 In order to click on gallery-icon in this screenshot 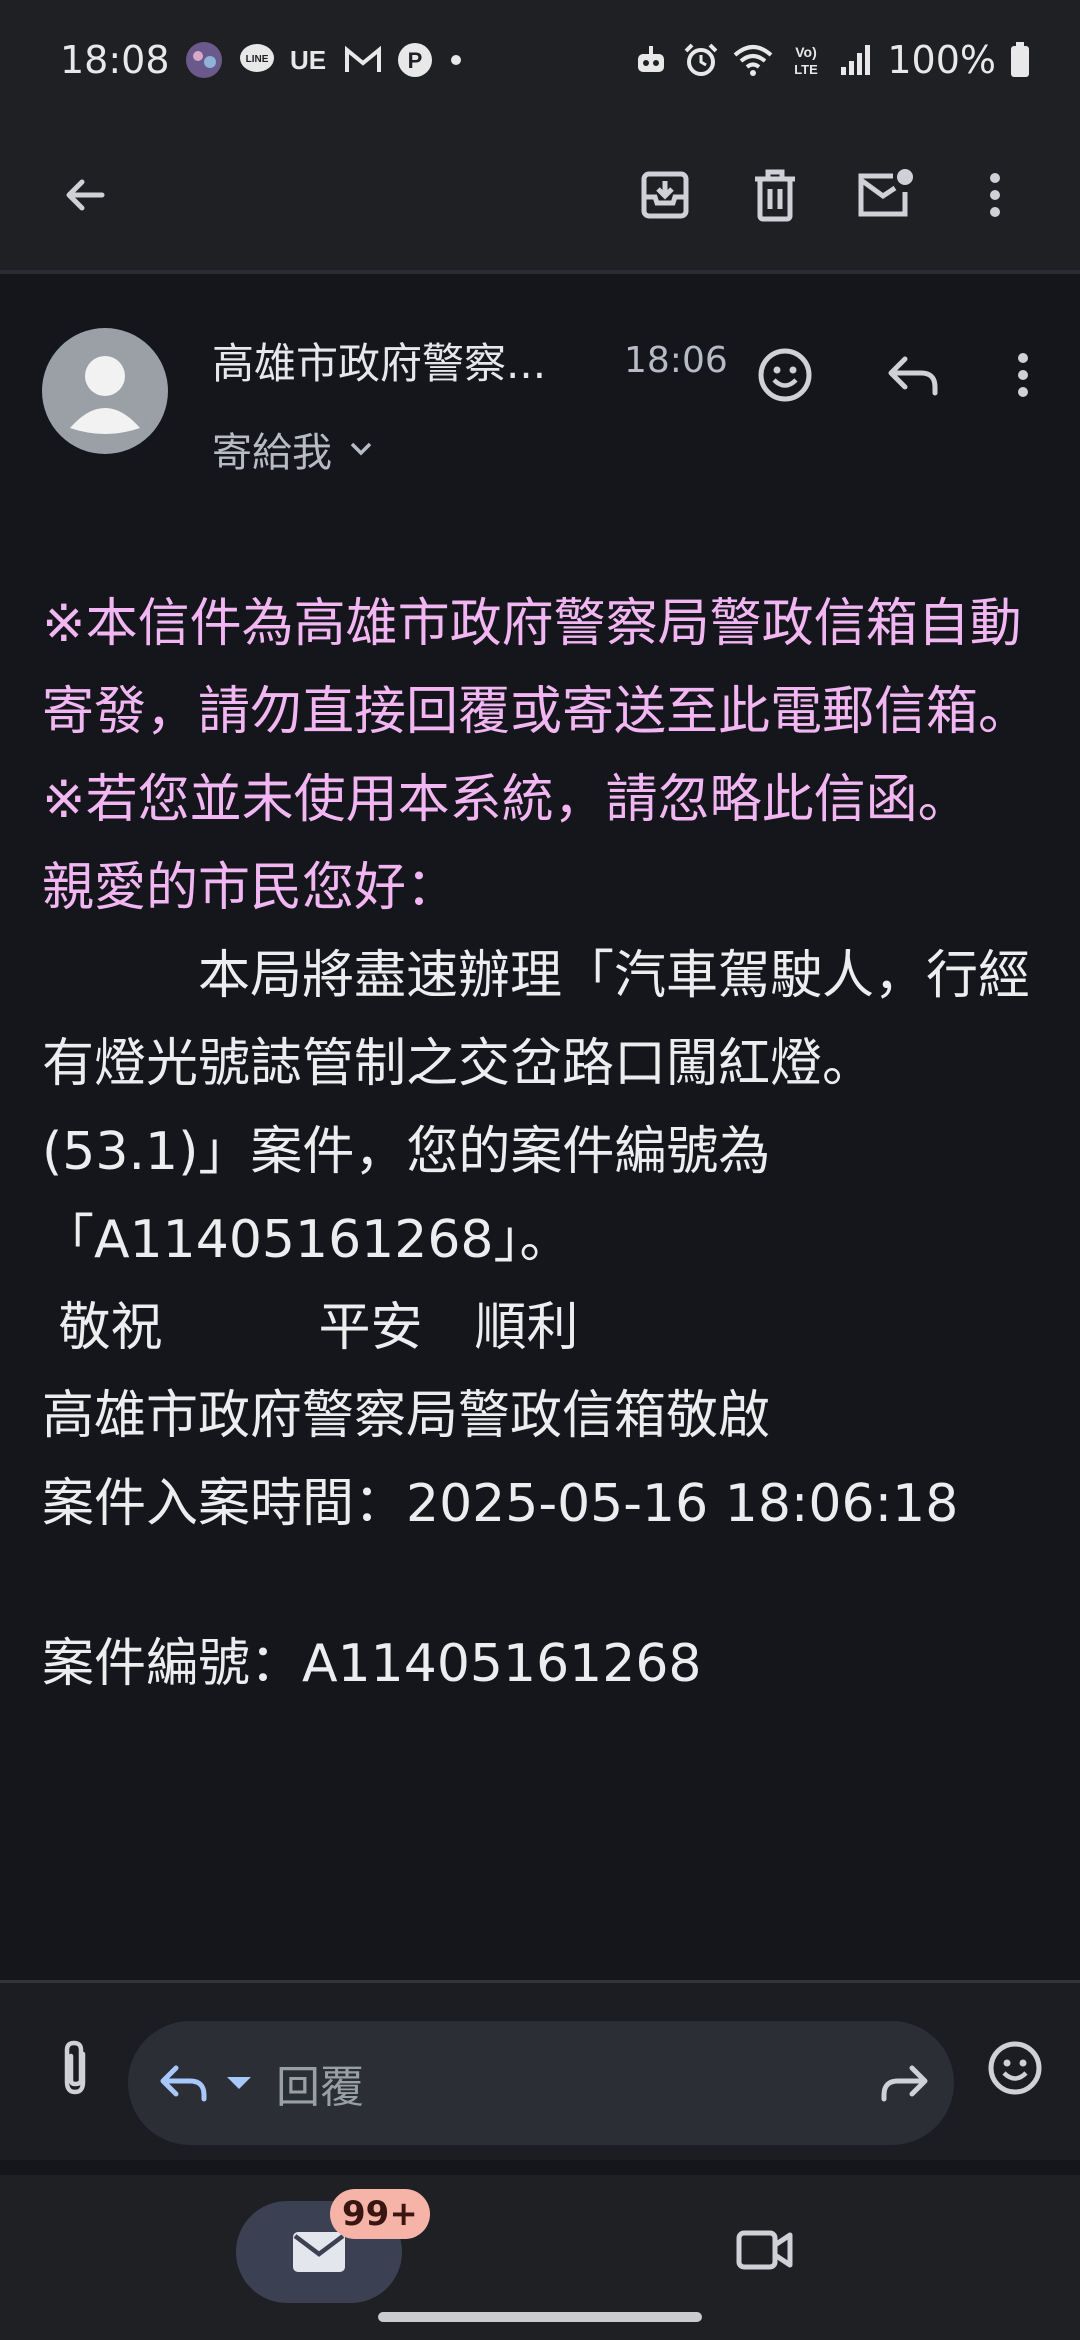, I will do `click(204, 60)`.